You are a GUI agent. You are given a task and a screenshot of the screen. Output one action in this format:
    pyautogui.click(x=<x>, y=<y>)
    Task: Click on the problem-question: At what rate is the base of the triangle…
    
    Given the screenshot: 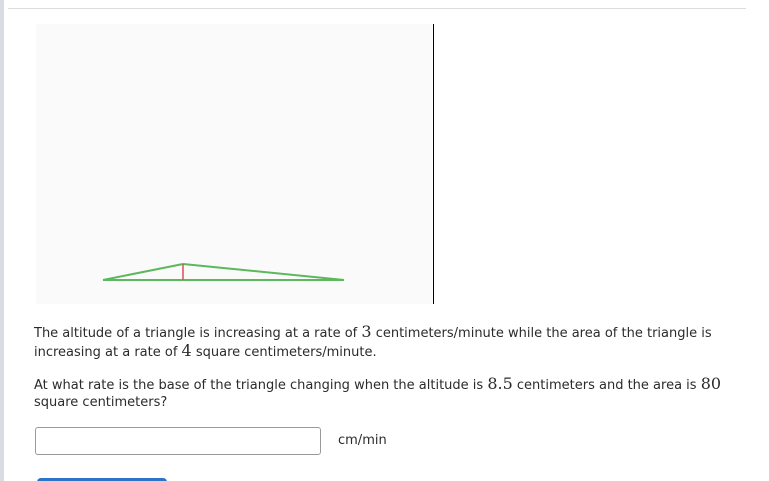 What is the action you would take?
    pyautogui.click(x=384, y=393)
    